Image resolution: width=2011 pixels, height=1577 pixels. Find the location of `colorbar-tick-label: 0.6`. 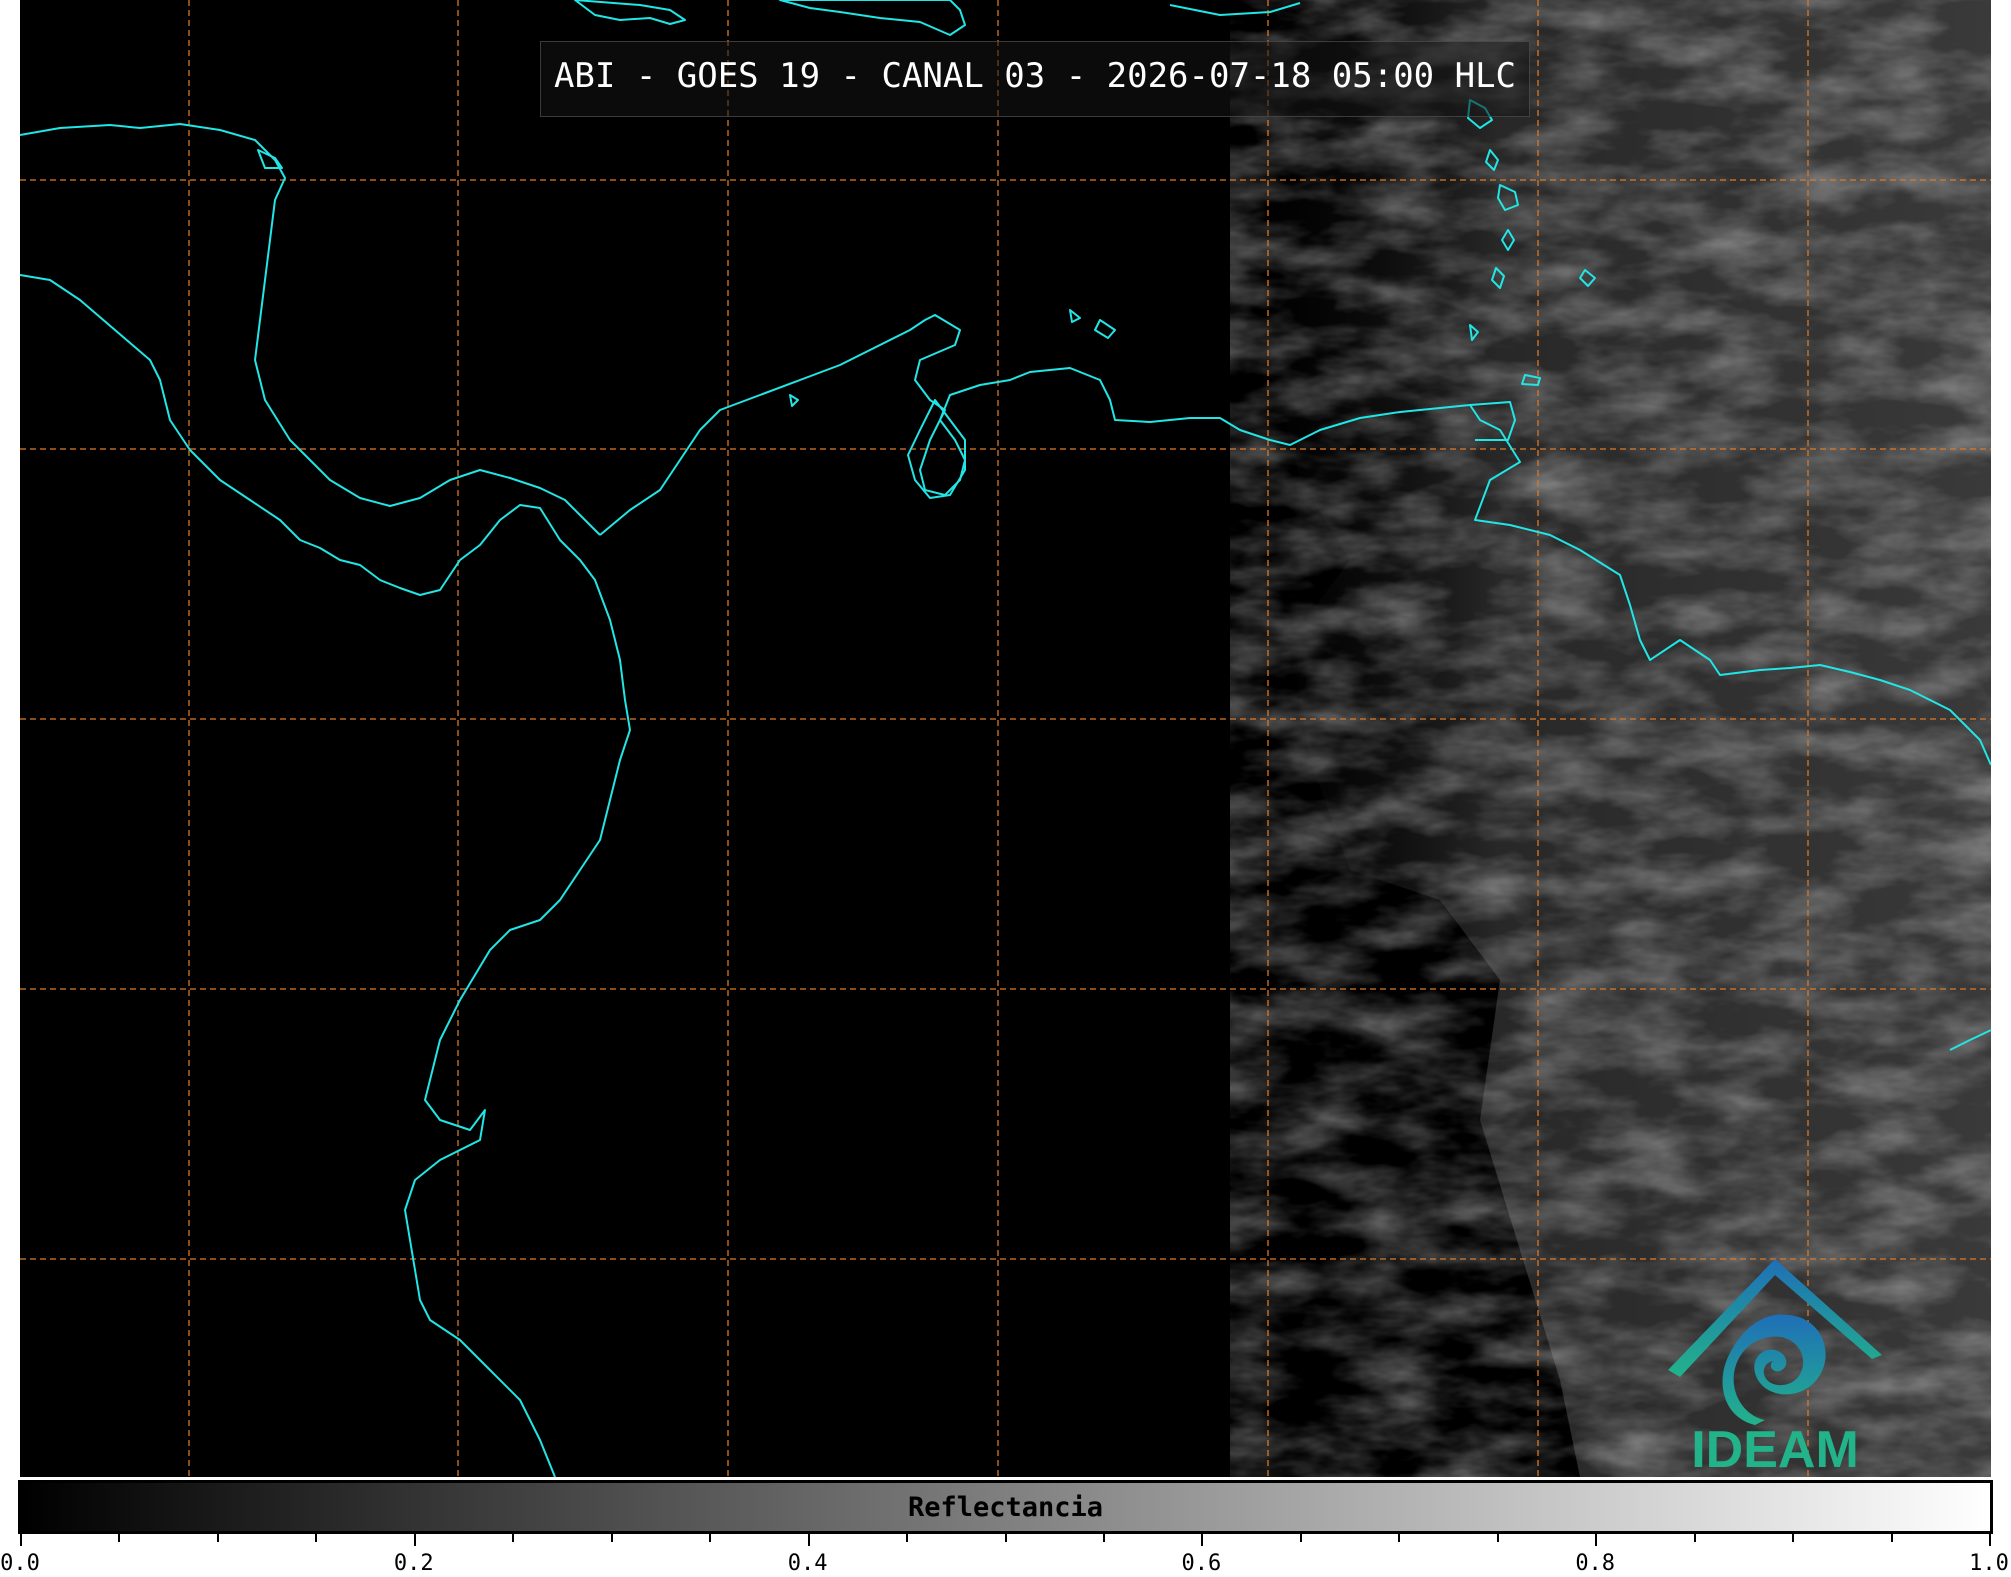

colorbar-tick-label: 0.6 is located at coordinates (1201, 1563).